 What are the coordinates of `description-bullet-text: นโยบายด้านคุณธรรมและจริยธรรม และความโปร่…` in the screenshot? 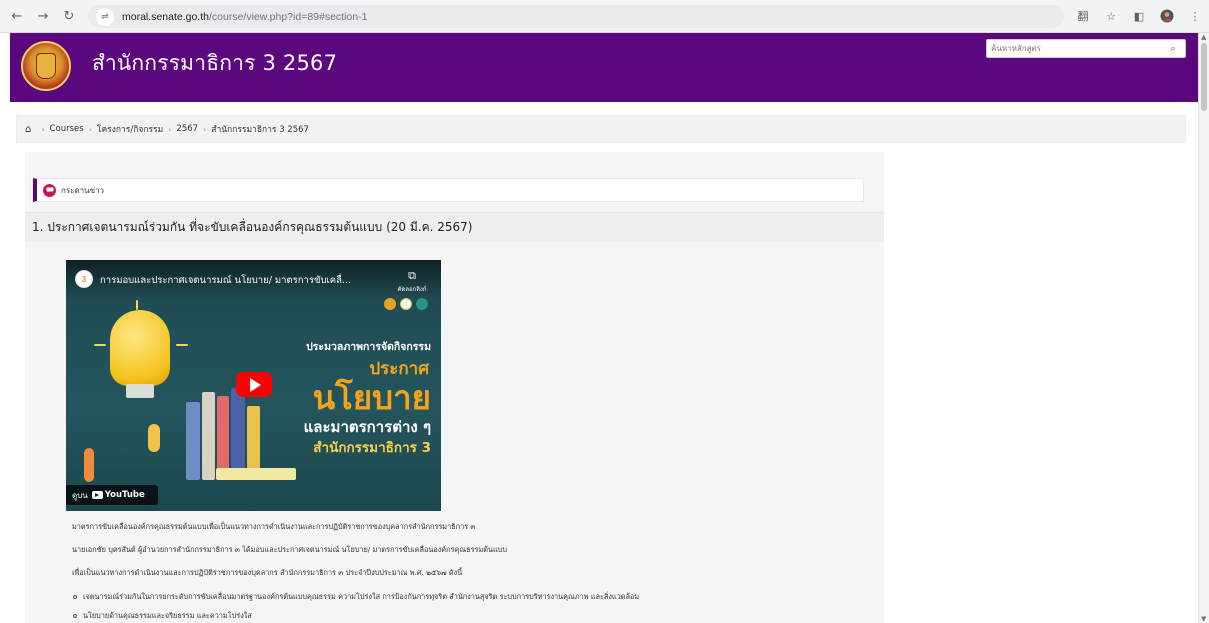 It's located at (167, 615).